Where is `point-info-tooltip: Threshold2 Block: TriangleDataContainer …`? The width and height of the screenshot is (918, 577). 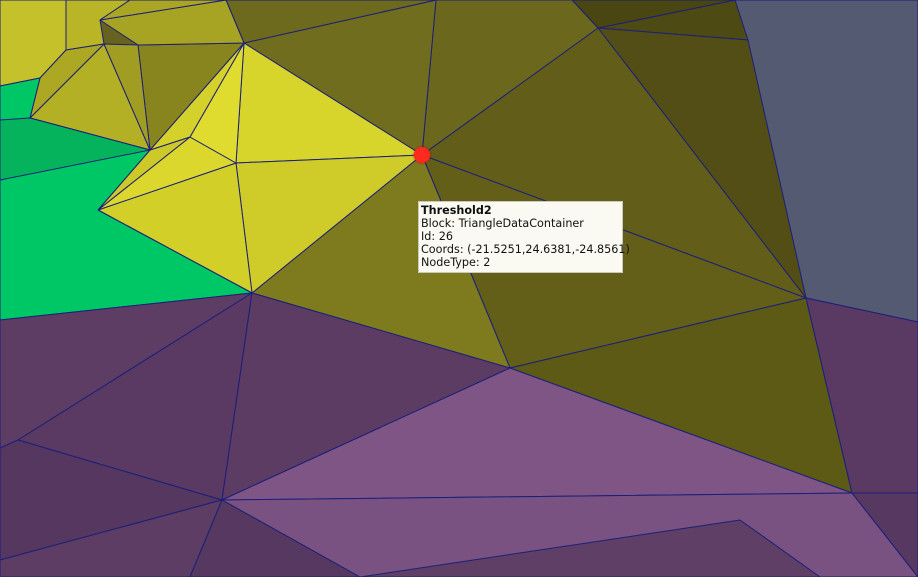
point-info-tooltip: Threshold2 Block: TriangleDataContainer … is located at coordinates (524, 237).